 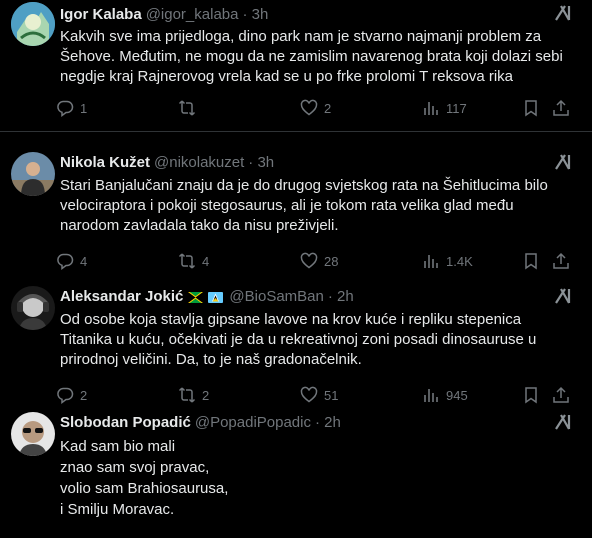 What do you see at coordinates (361, 108) in the screenshot?
I see `like-button: 2` at bounding box center [361, 108].